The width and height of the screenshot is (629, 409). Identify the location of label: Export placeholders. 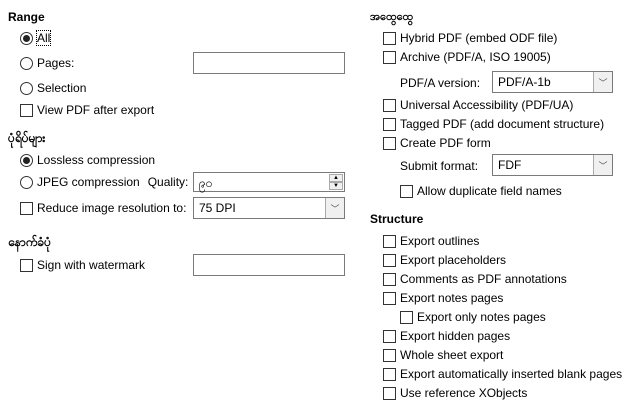
(453, 260).